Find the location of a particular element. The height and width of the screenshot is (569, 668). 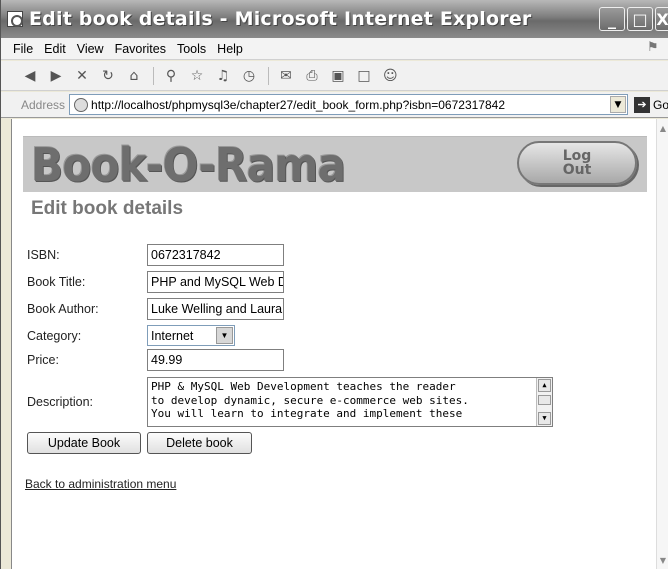

back-icon: ◀ is located at coordinates (30, 76).